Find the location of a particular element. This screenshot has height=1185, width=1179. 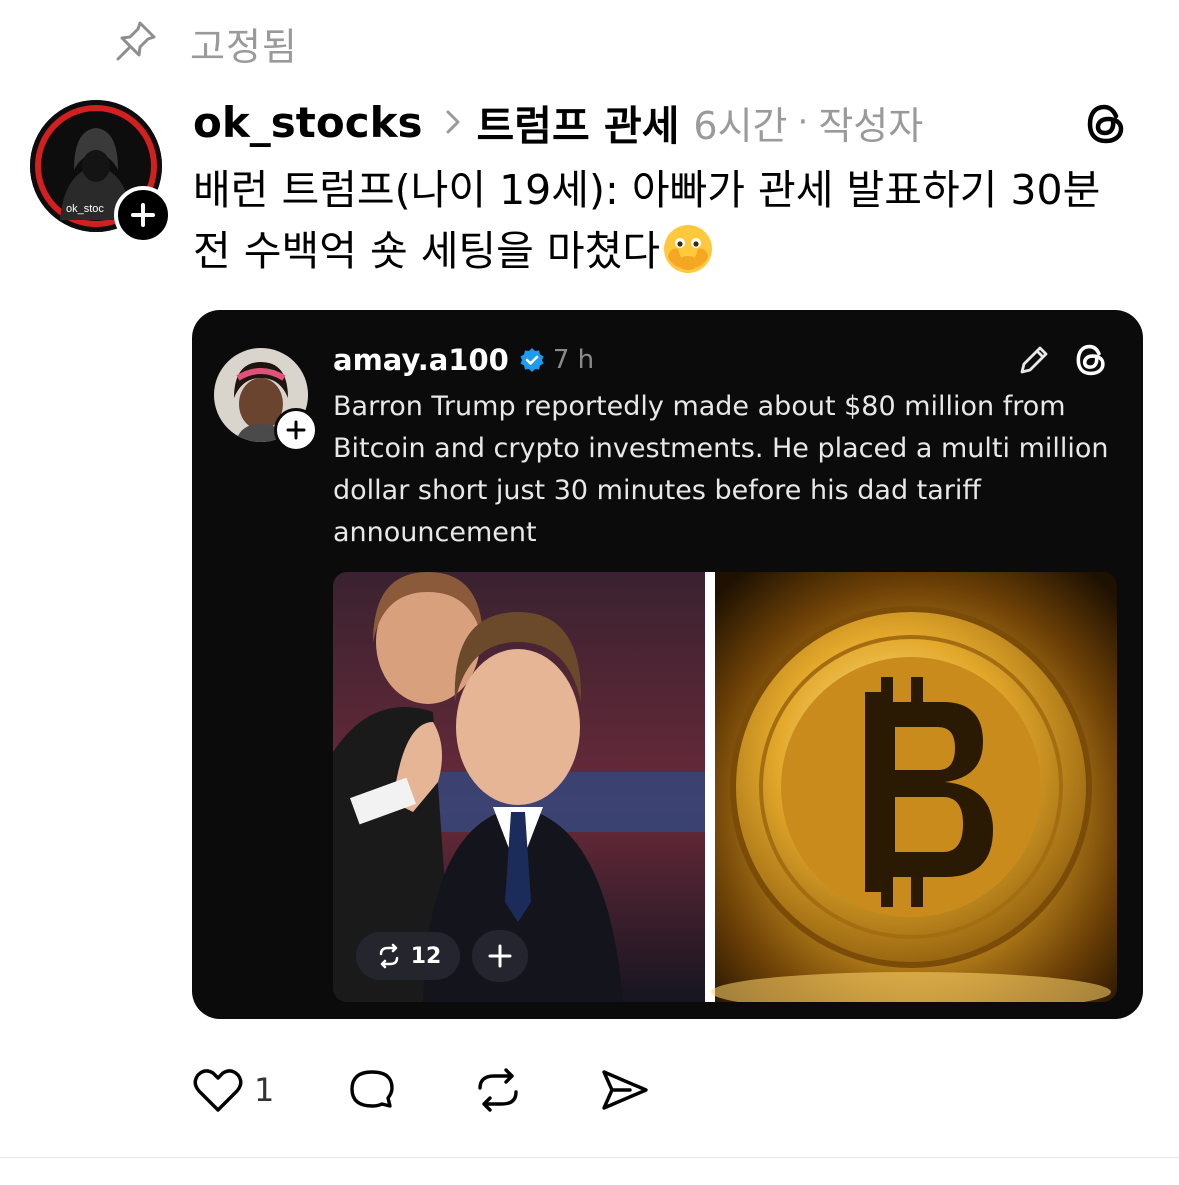

share-icon is located at coordinates (625, 1090).